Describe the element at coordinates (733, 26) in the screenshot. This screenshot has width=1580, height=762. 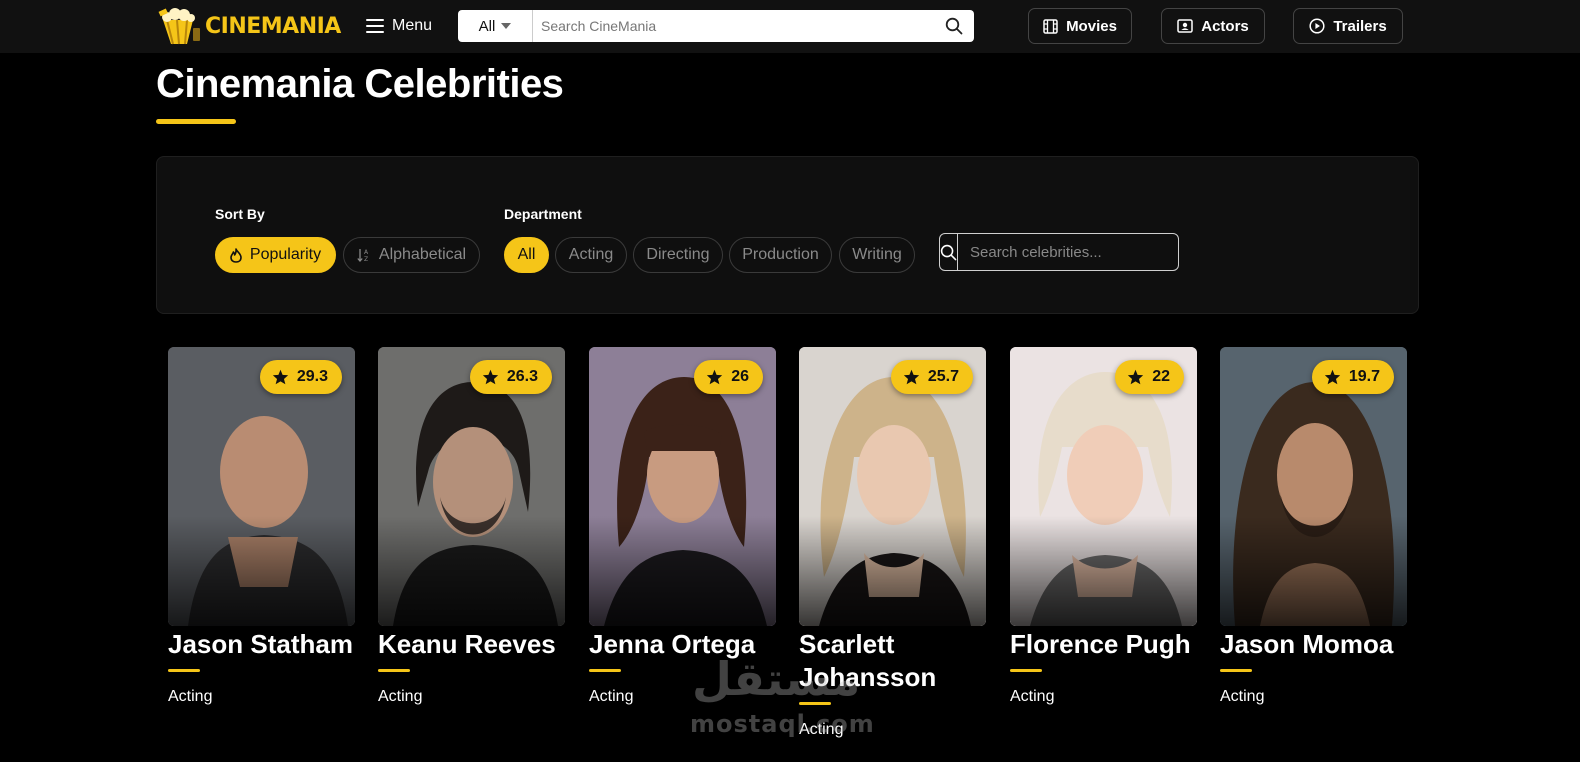
I see `site-search-input` at that location.